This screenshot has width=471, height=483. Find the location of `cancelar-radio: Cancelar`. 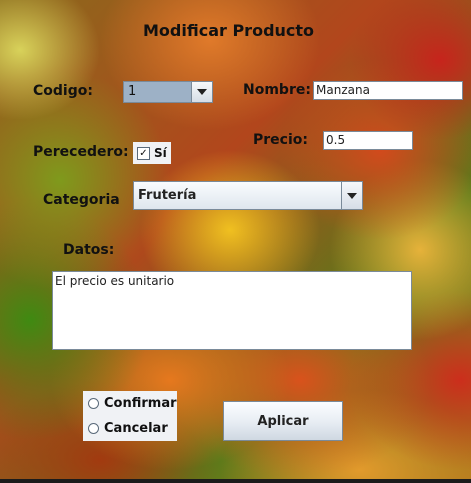

cancelar-radio: Cancelar is located at coordinates (128, 428).